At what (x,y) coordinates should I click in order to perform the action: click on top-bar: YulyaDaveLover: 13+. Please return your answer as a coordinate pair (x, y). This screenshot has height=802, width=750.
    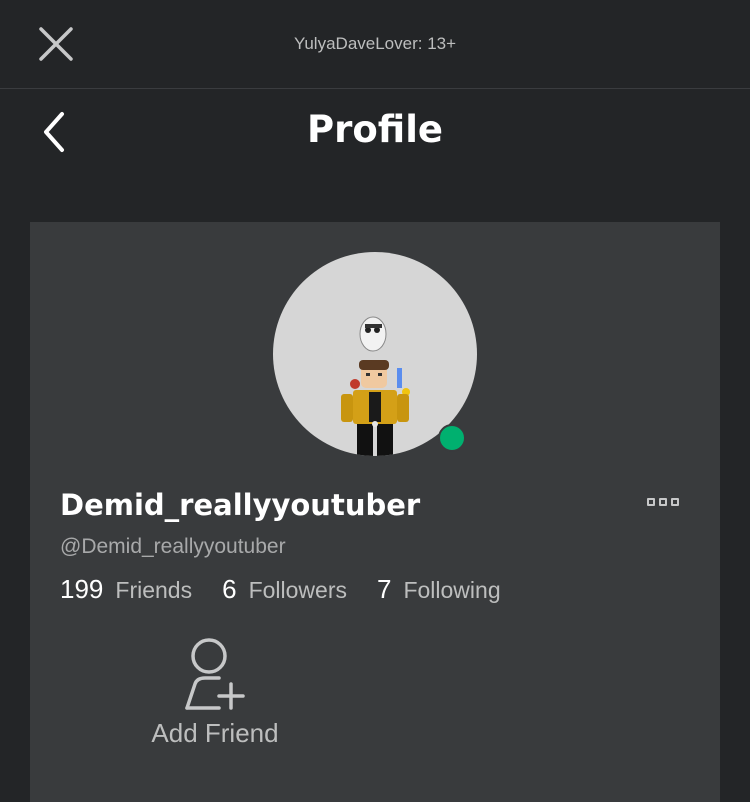
    Looking at the image, I should click on (375, 44).